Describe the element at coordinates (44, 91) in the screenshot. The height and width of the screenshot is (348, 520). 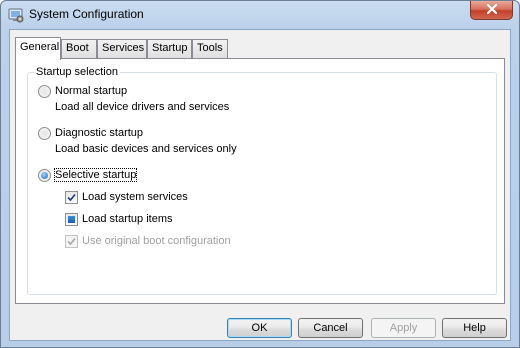
I see `normal-startup-radio` at that location.